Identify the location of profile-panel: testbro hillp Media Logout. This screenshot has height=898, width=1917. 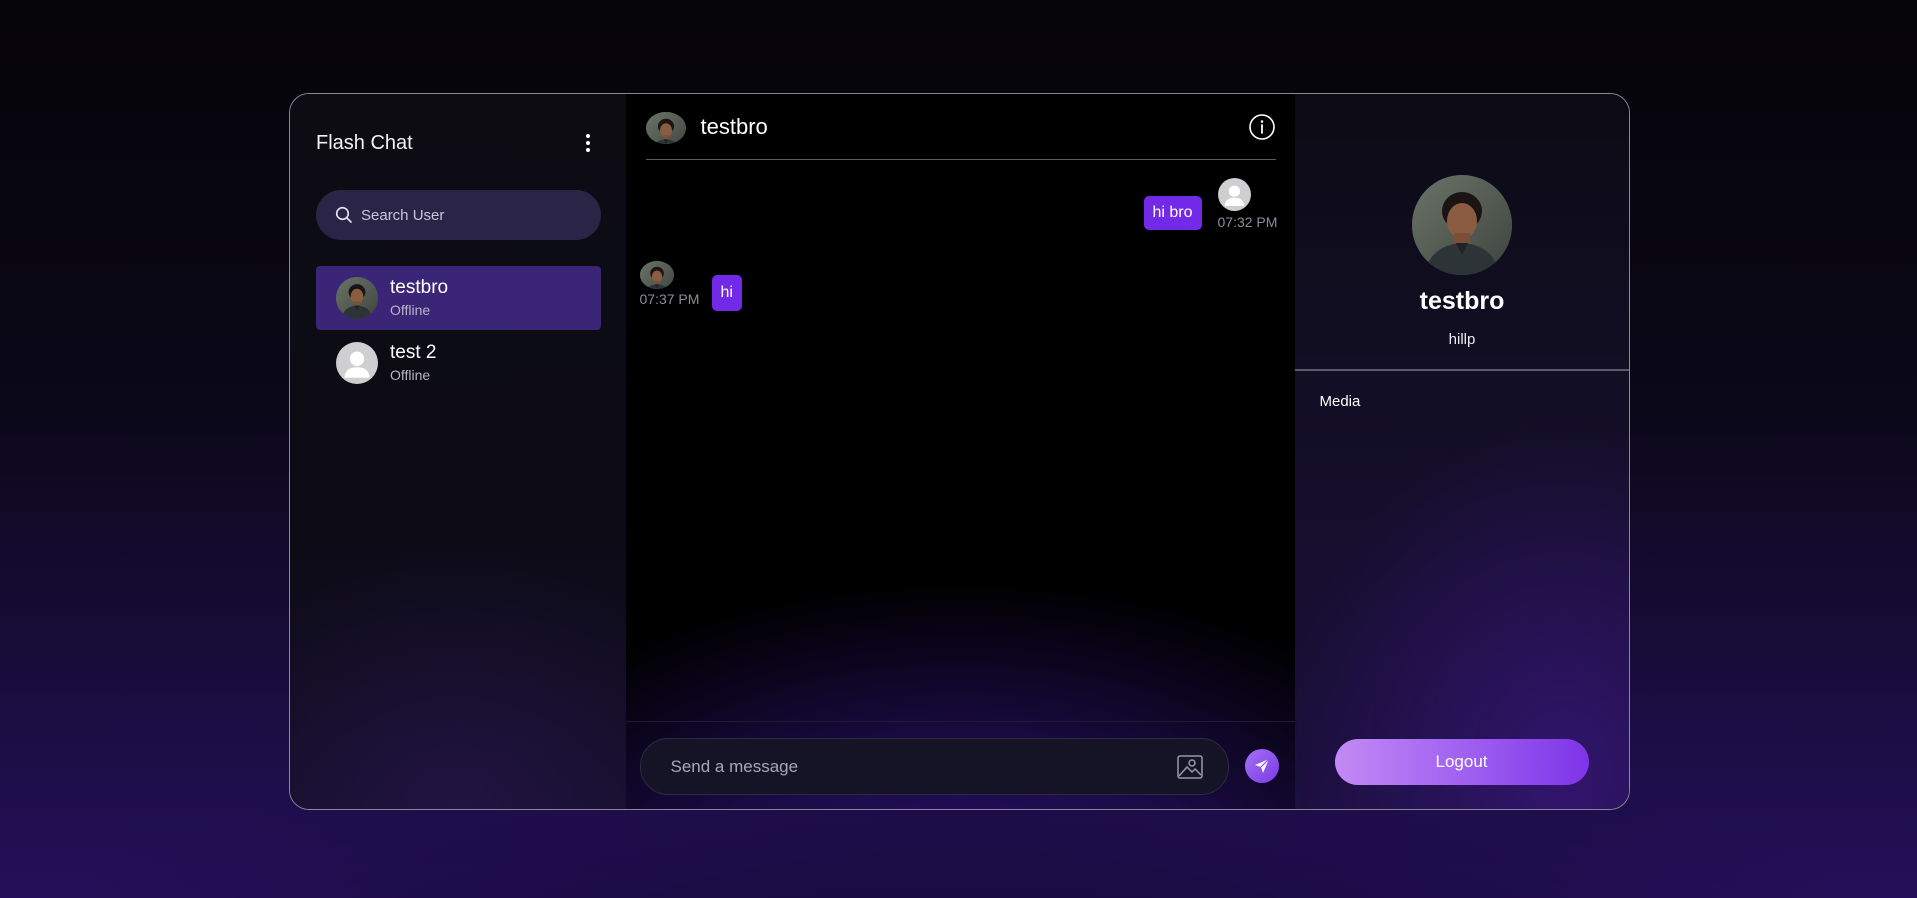
(1461, 451).